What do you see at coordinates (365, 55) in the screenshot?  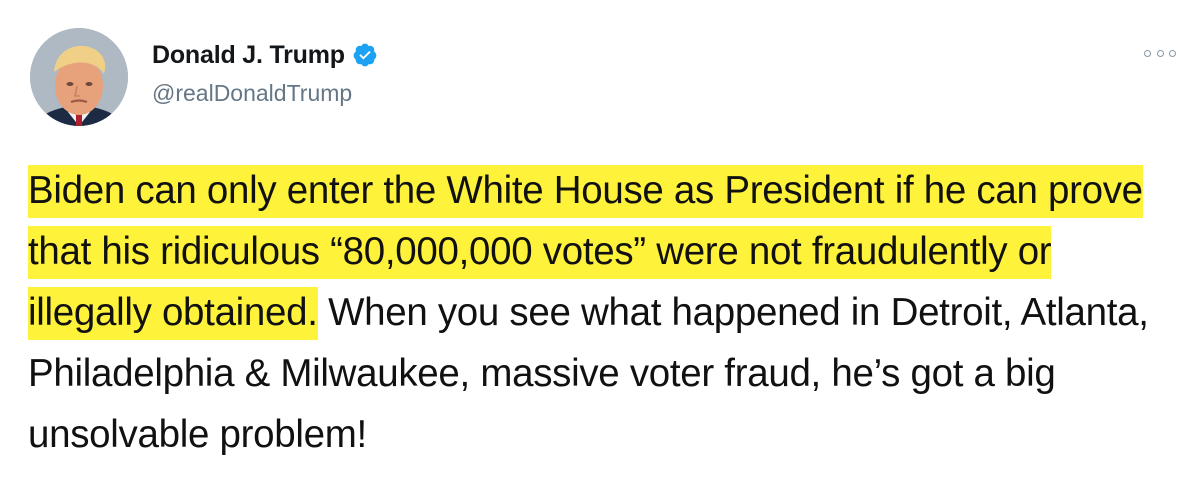 I see `verified-badge-icon` at bounding box center [365, 55].